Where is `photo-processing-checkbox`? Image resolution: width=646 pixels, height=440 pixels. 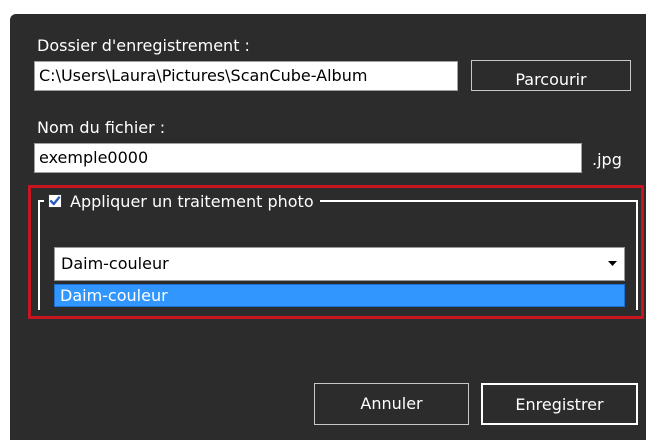
photo-processing-checkbox is located at coordinates (55, 201).